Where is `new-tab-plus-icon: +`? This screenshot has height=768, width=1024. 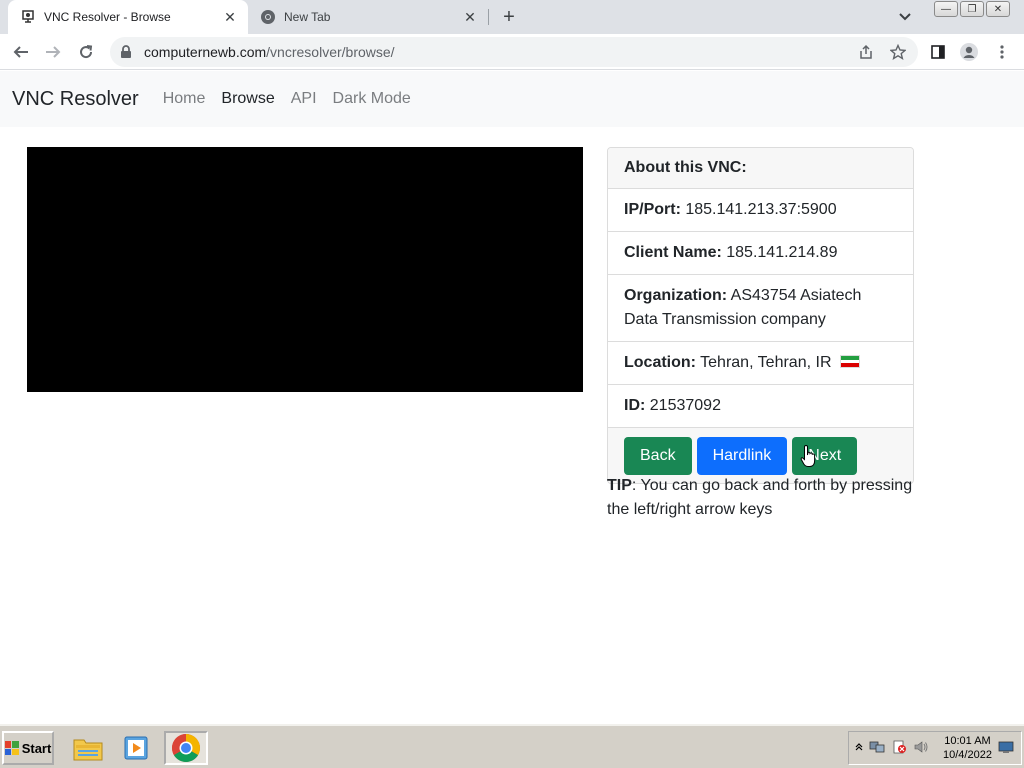
new-tab-plus-icon: + is located at coordinates (509, 17).